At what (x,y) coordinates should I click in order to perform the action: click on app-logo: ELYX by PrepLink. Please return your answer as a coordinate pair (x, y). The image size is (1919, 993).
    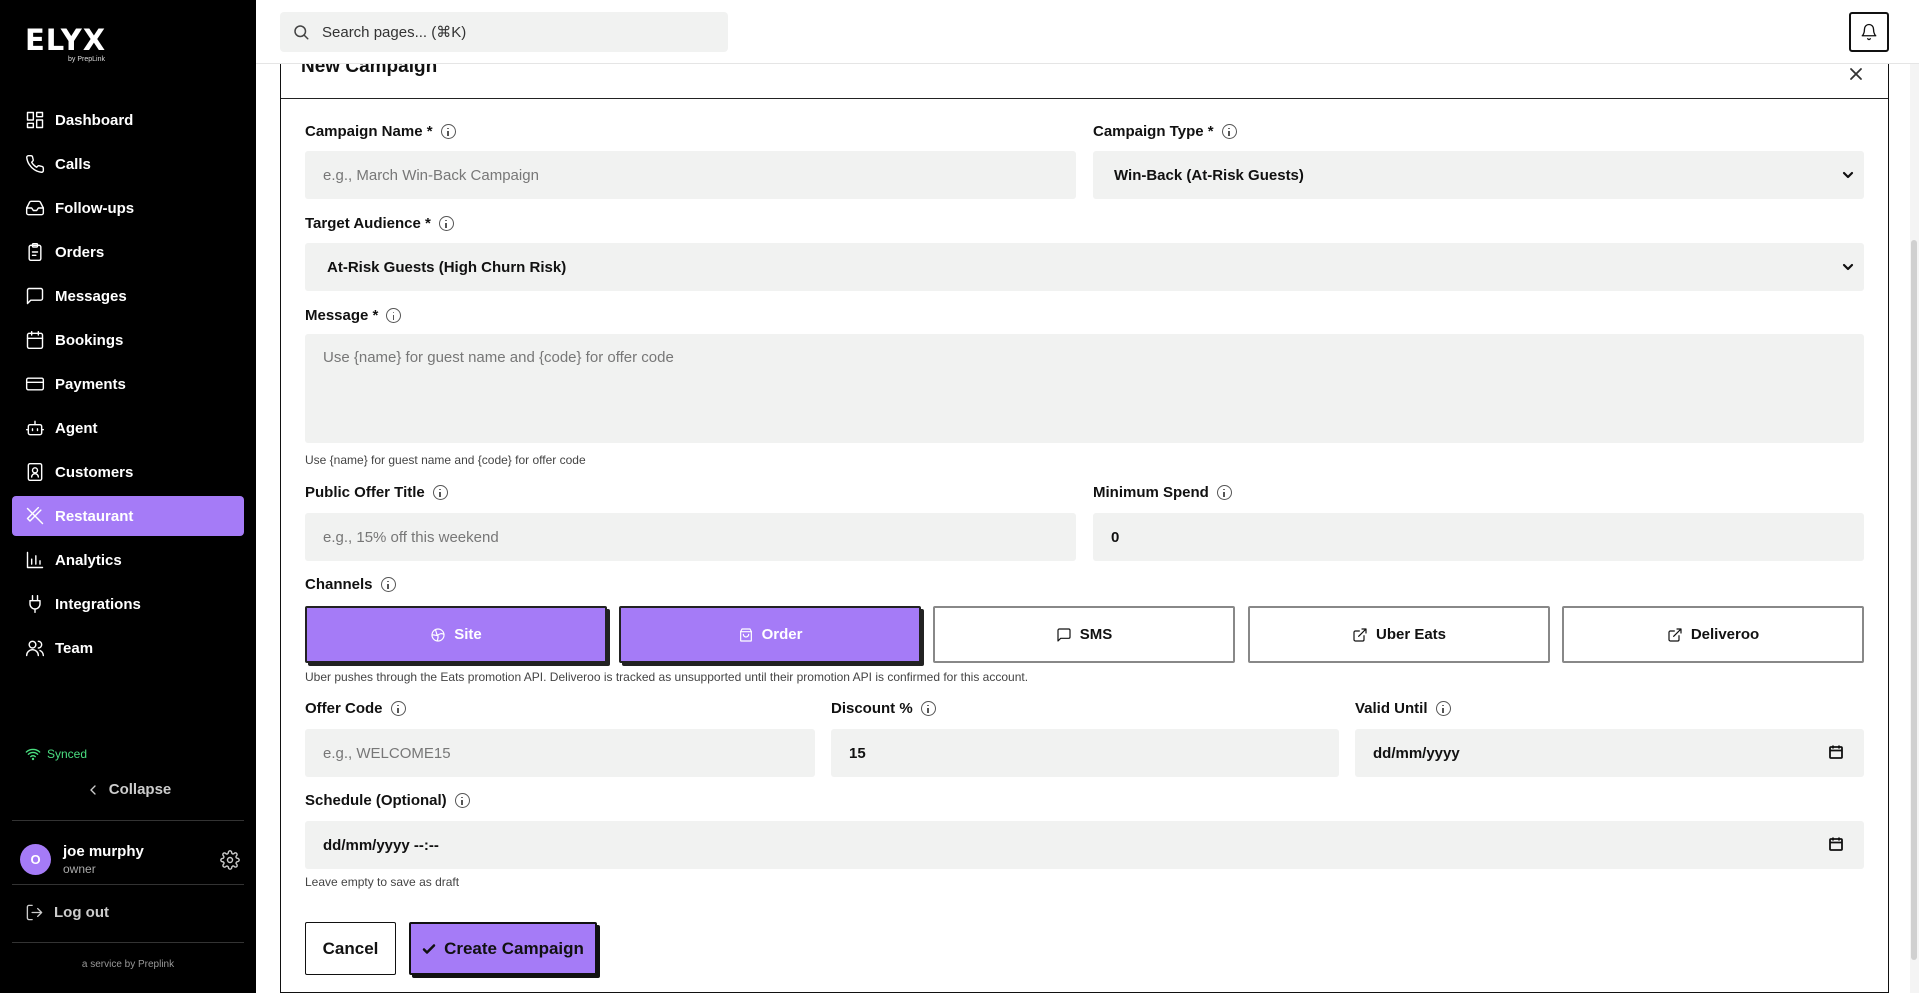
    Looking at the image, I should click on (66, 43).